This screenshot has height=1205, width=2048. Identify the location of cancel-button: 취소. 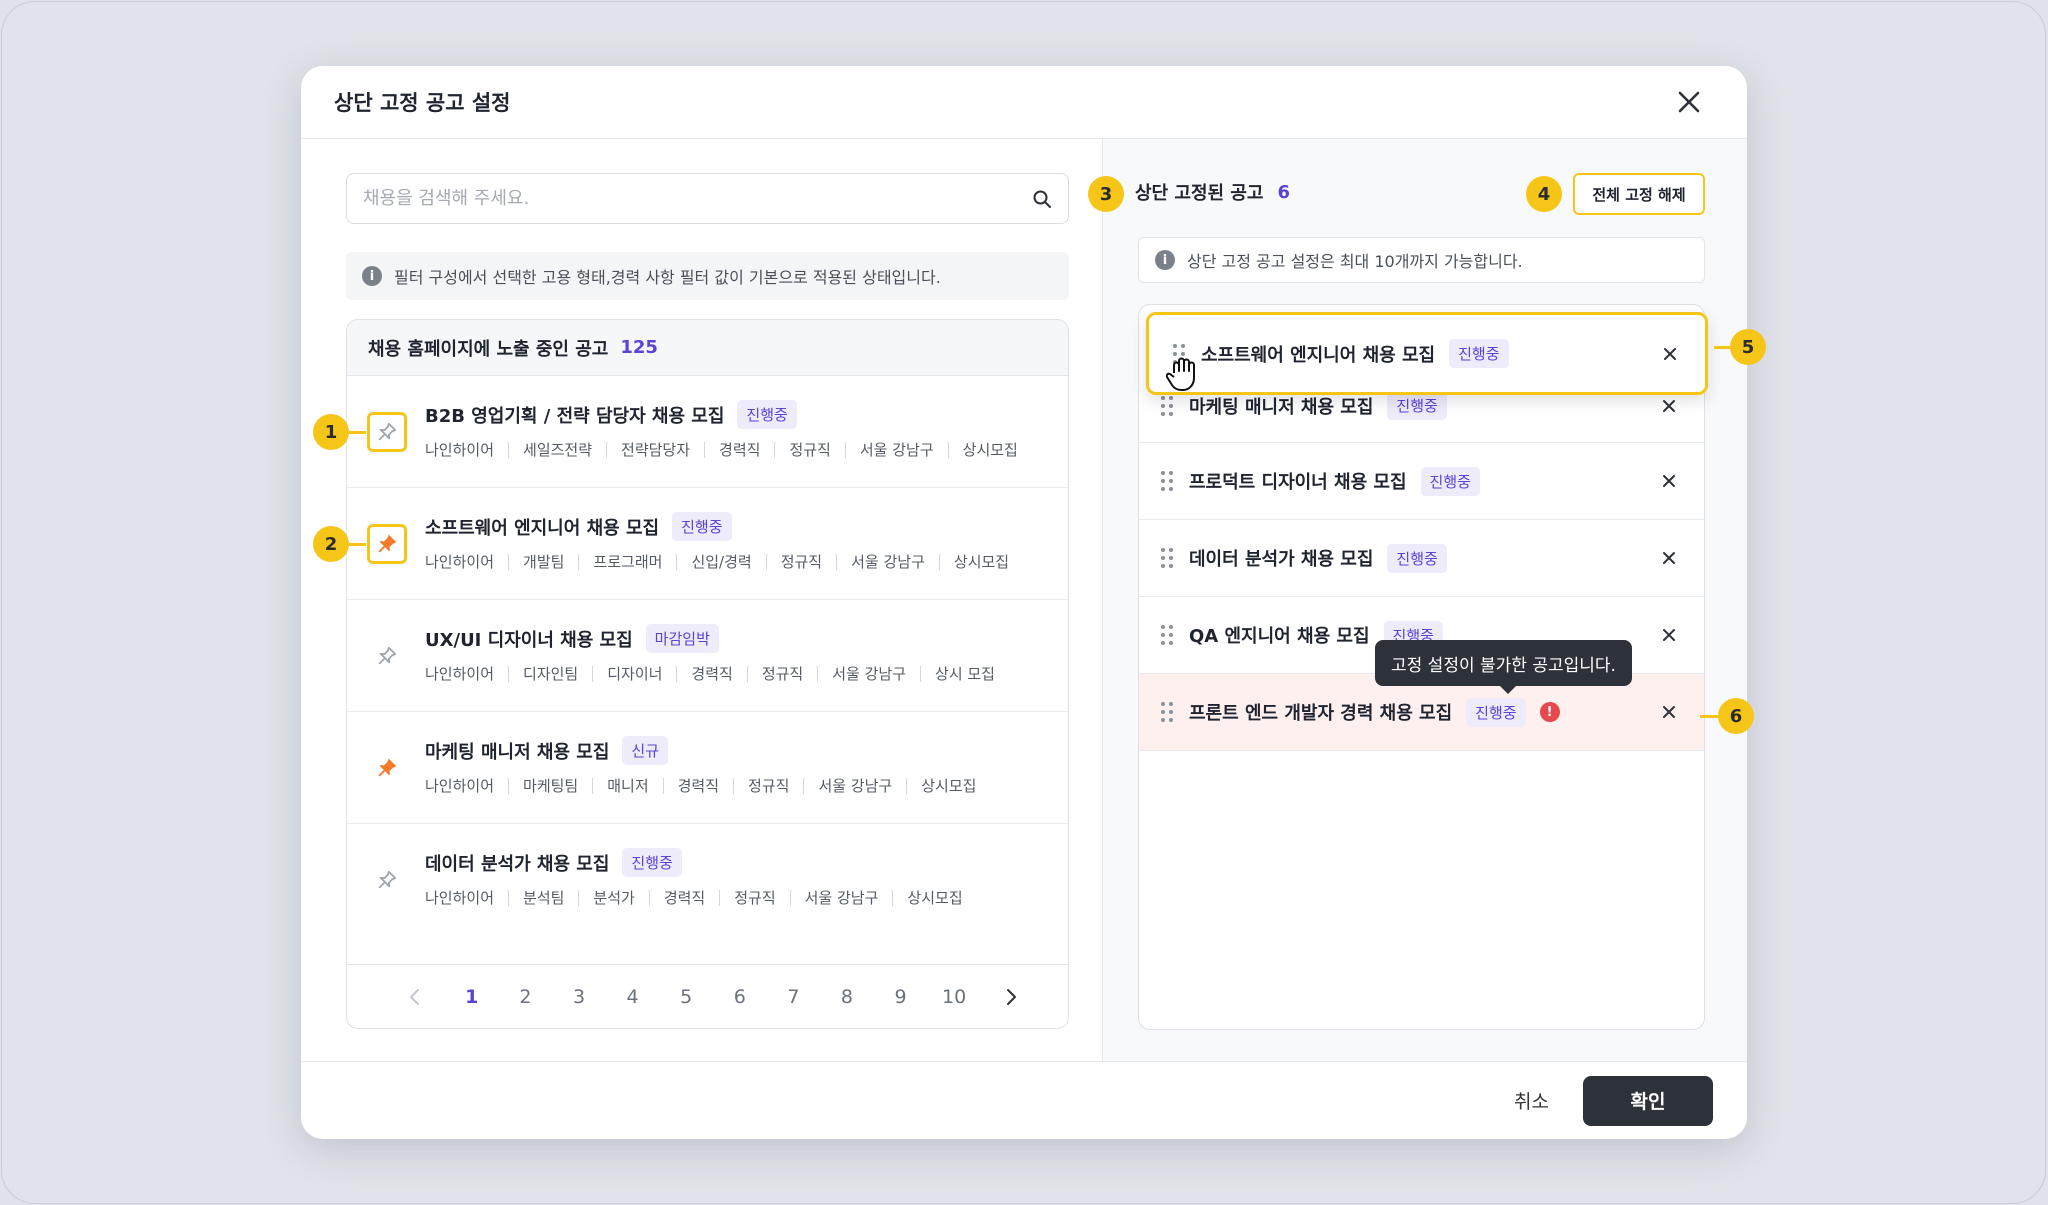
(1531, 1100).